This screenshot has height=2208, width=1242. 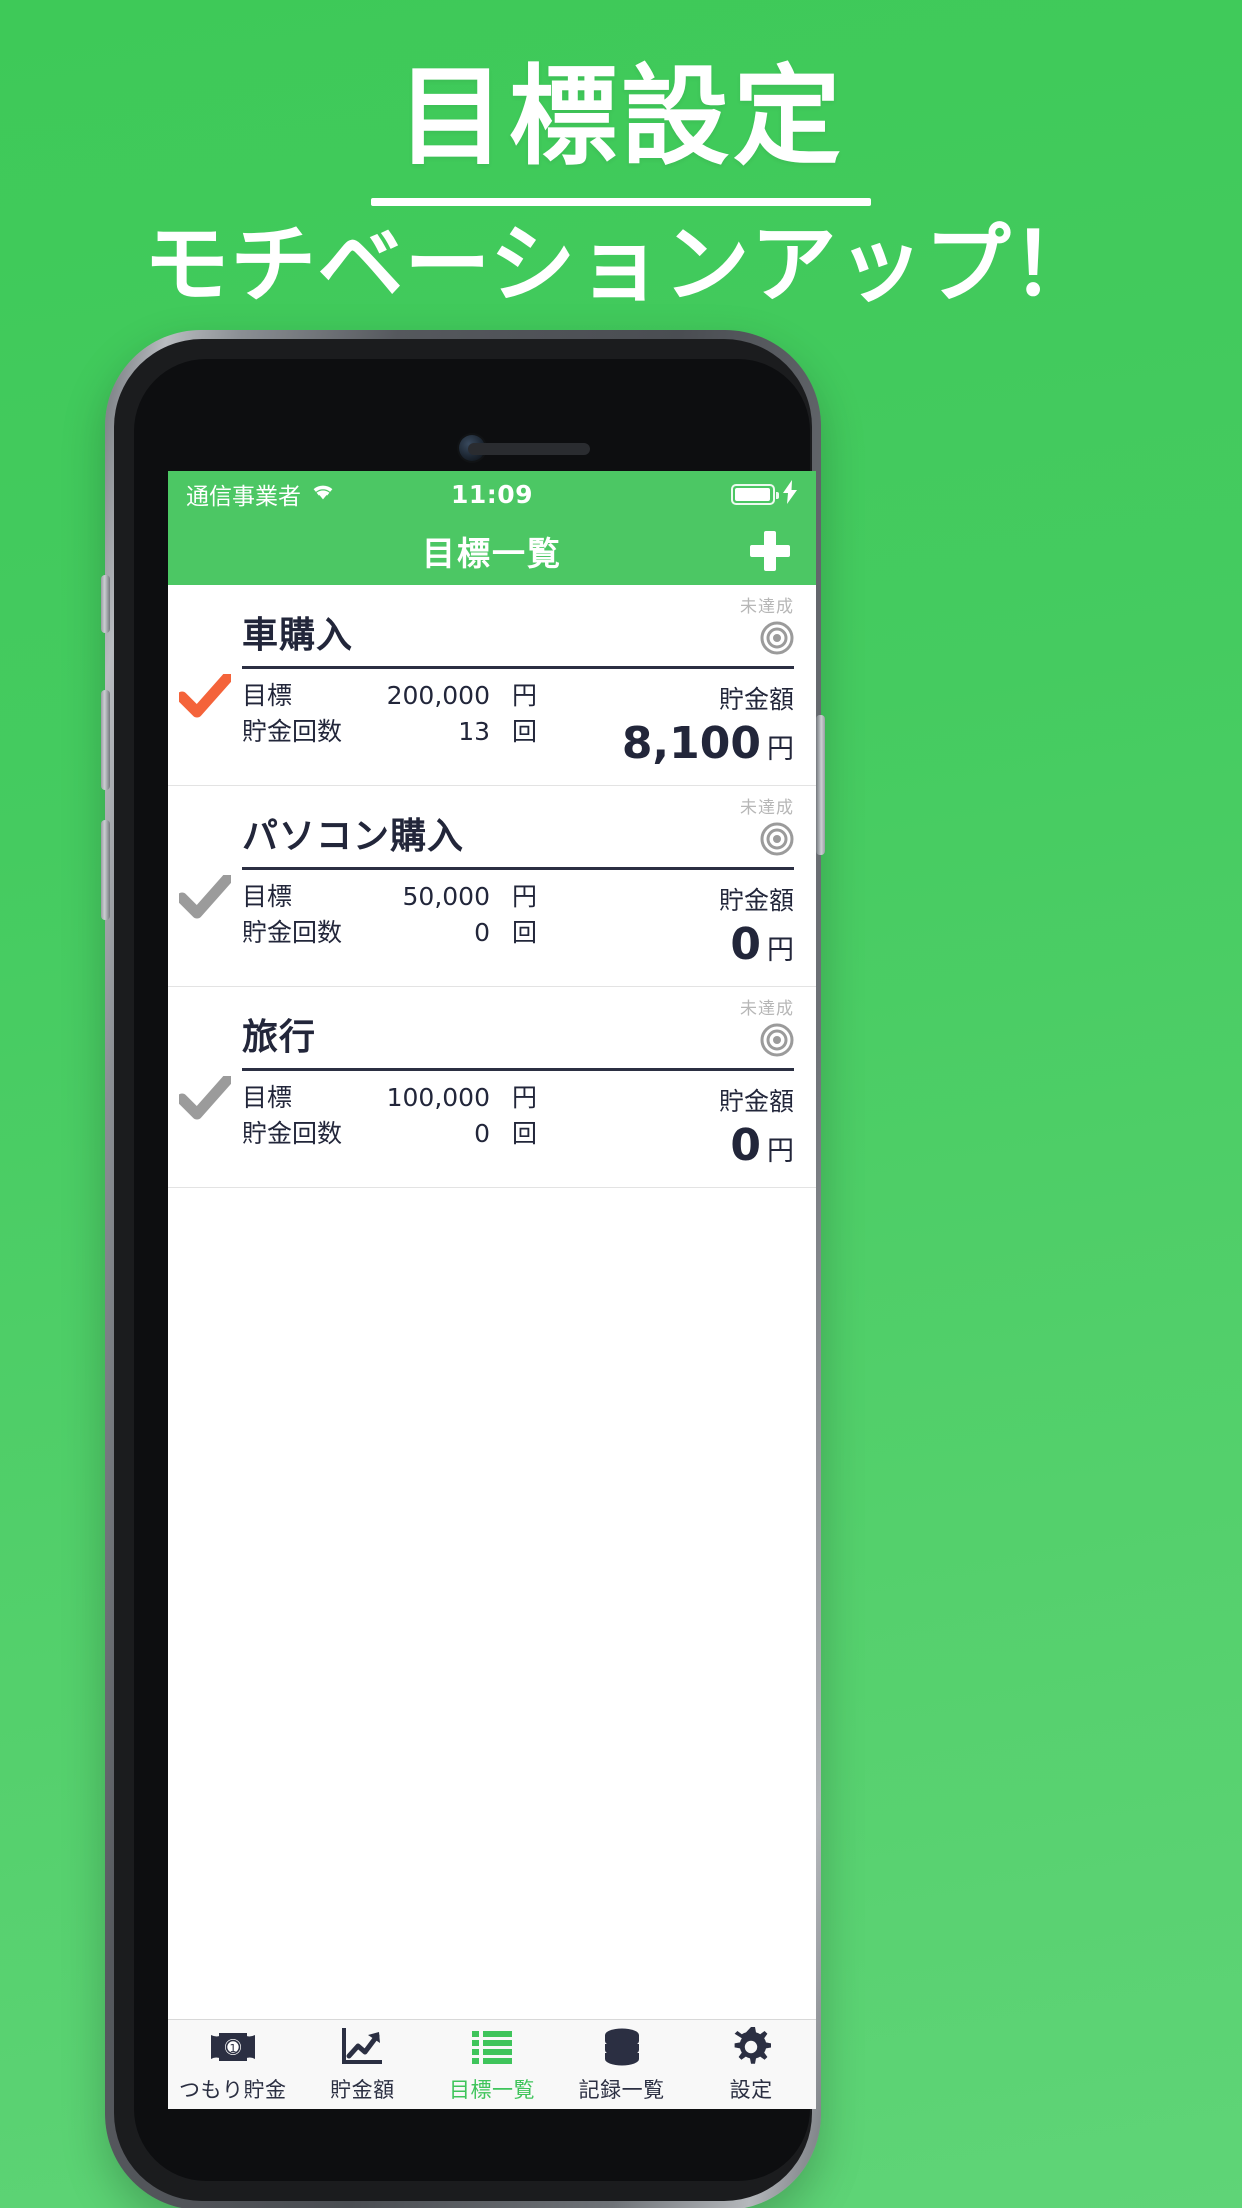 What do you see at coordinates (529, 449) in the screenshot?
I see `earpiece-speaker` at bounding box center [529, 449].